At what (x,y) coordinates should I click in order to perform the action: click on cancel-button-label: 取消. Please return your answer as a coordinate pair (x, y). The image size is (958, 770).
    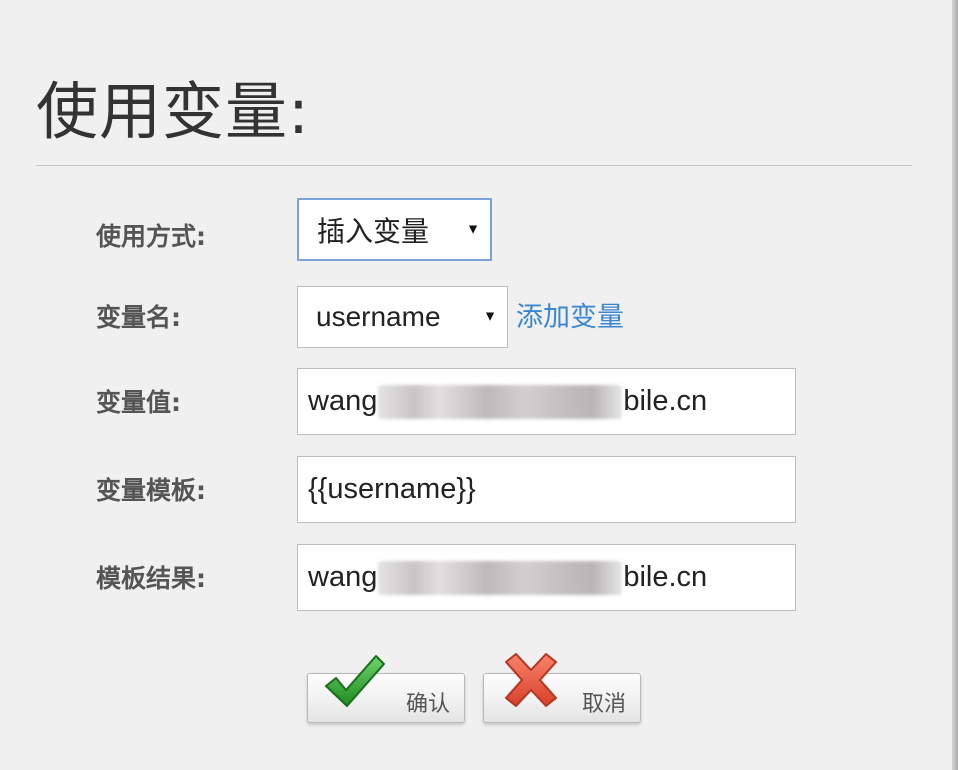
    Looking at the image, I should click on (603, 704).